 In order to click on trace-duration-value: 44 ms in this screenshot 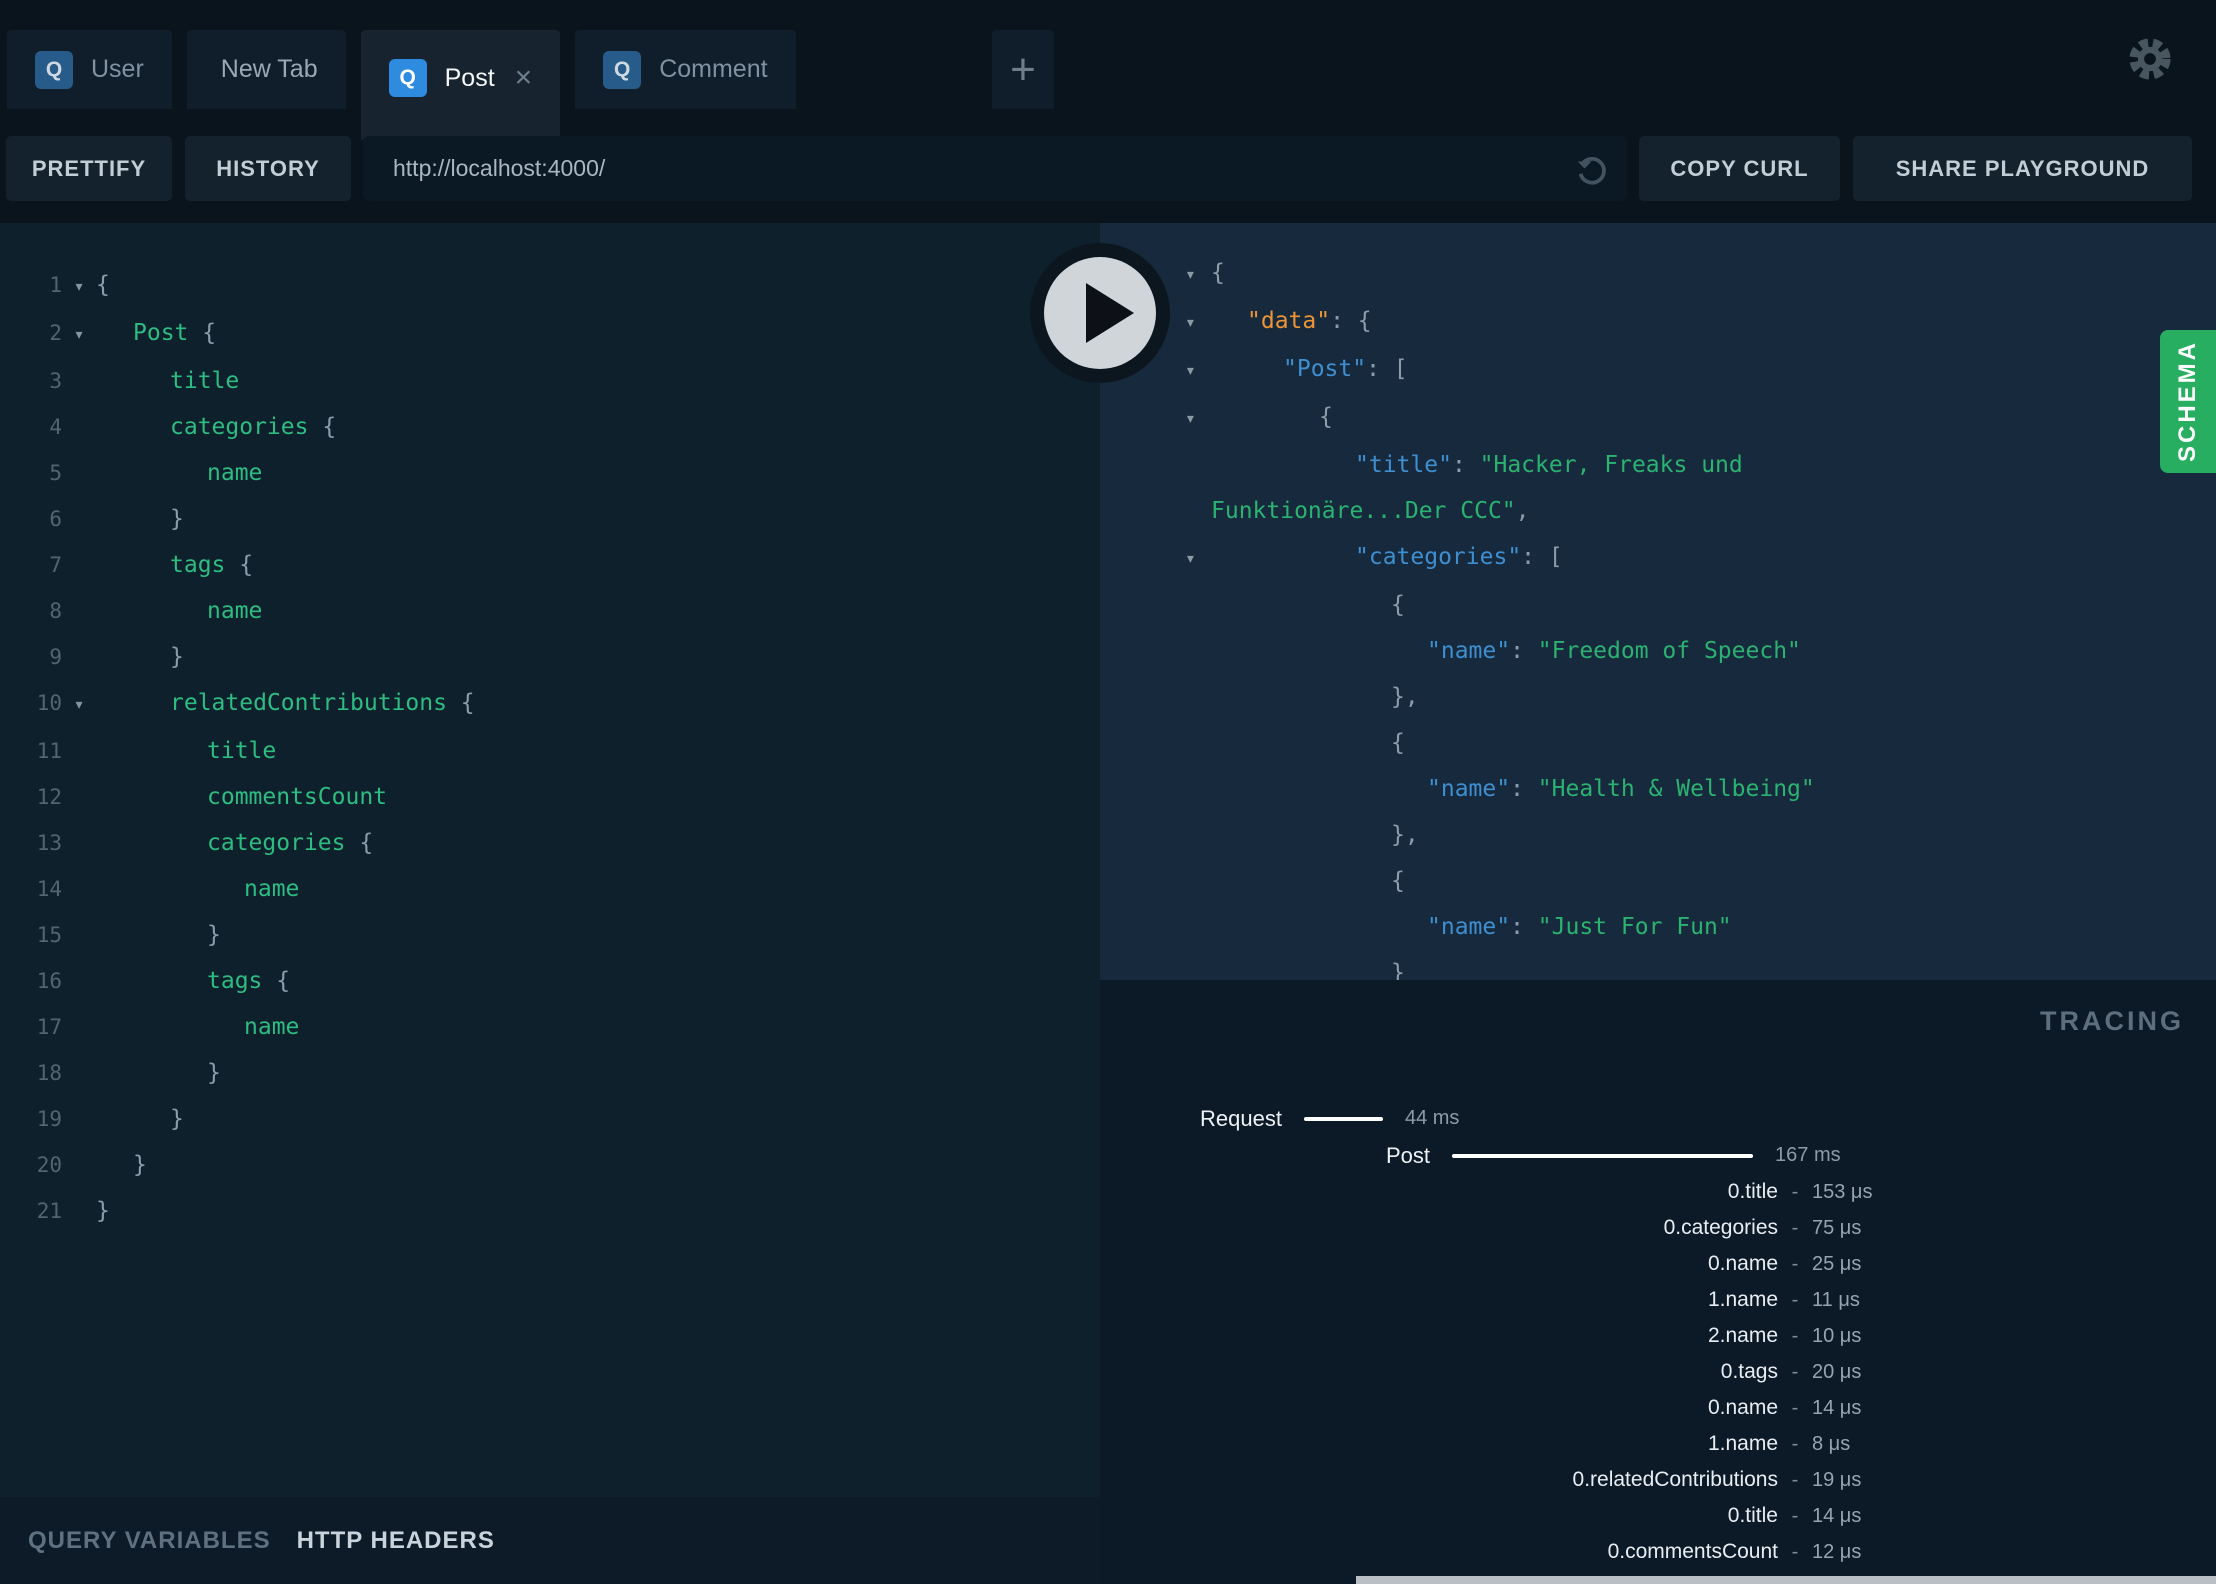, I will do `click(1432, 1118)`.